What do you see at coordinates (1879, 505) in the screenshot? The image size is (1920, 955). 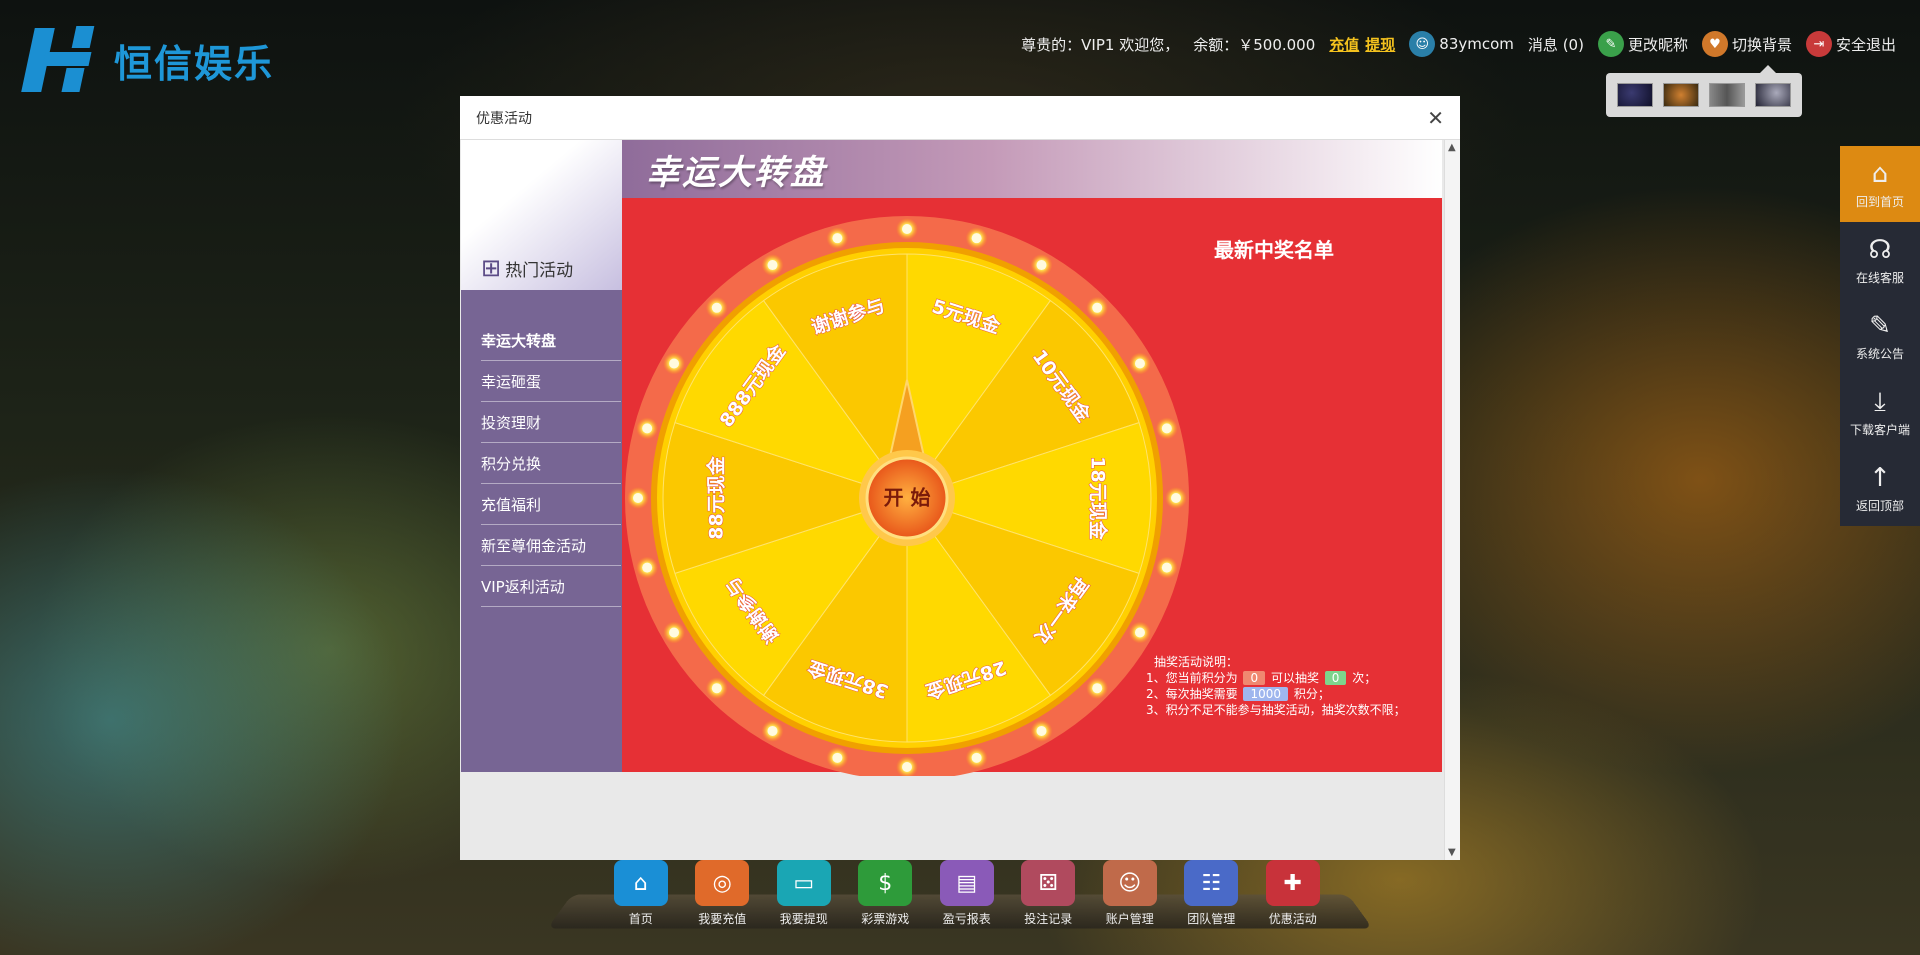 I see `side-item-label: 返回顶部` at bounding box center [1879, 505].